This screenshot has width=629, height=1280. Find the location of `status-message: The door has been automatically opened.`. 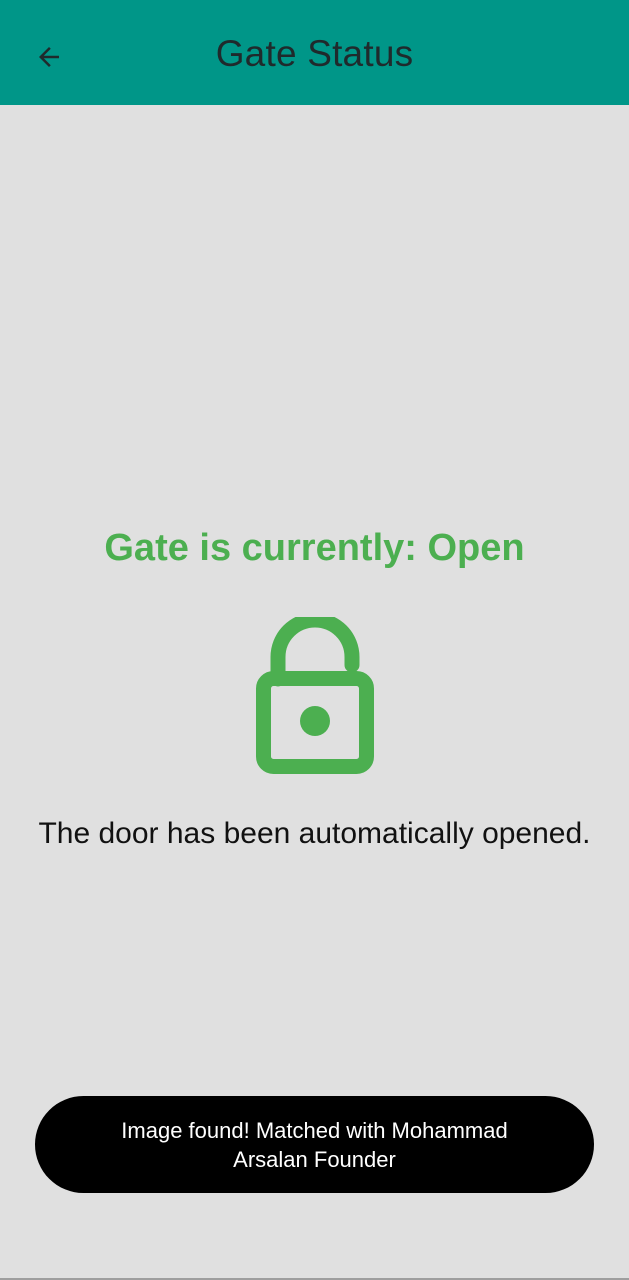

status-message: The door has been automatically opened. is located at coordinates (314, 833).